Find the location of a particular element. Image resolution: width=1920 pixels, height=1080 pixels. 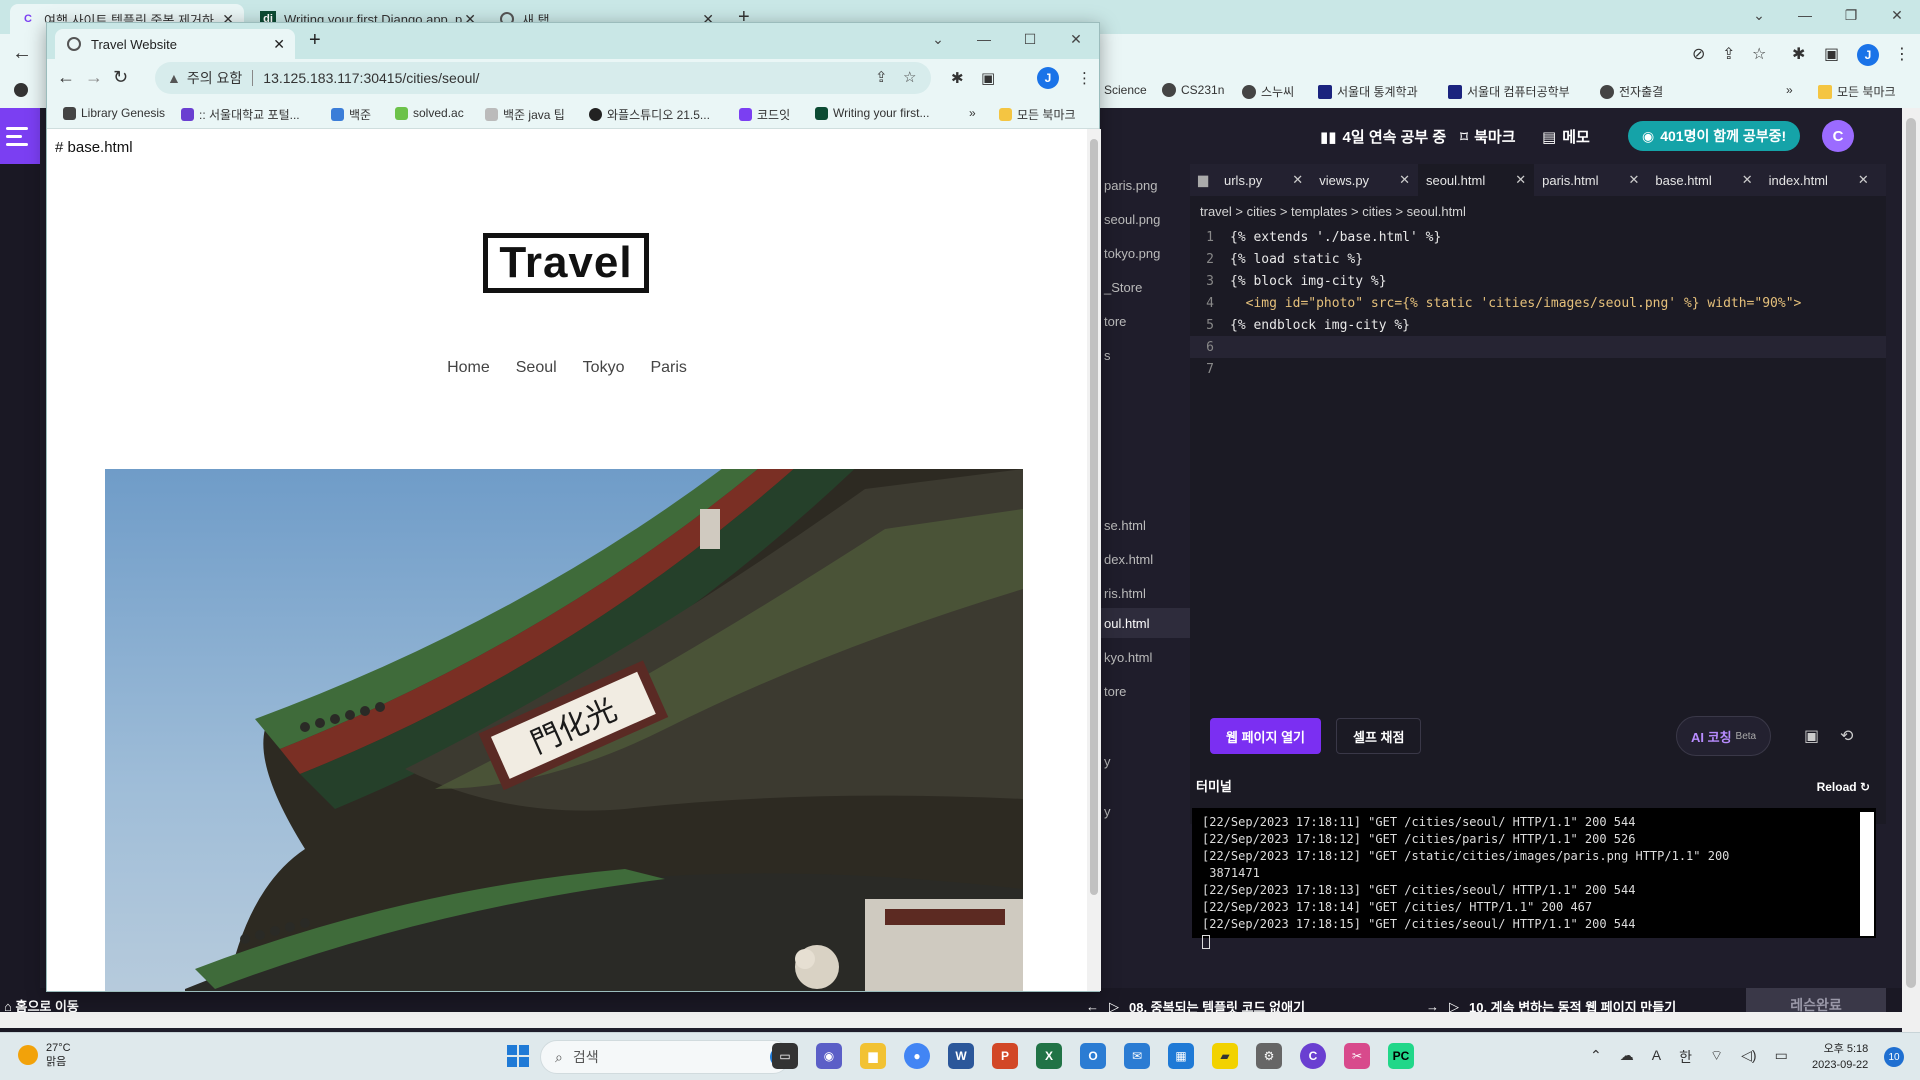

codeit-app-icon: C is located at coordinates (1313, 1056).